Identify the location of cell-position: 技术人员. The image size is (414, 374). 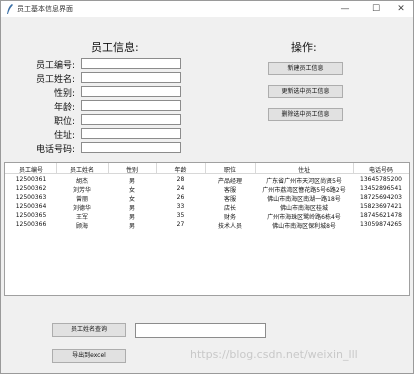
(229, 226).